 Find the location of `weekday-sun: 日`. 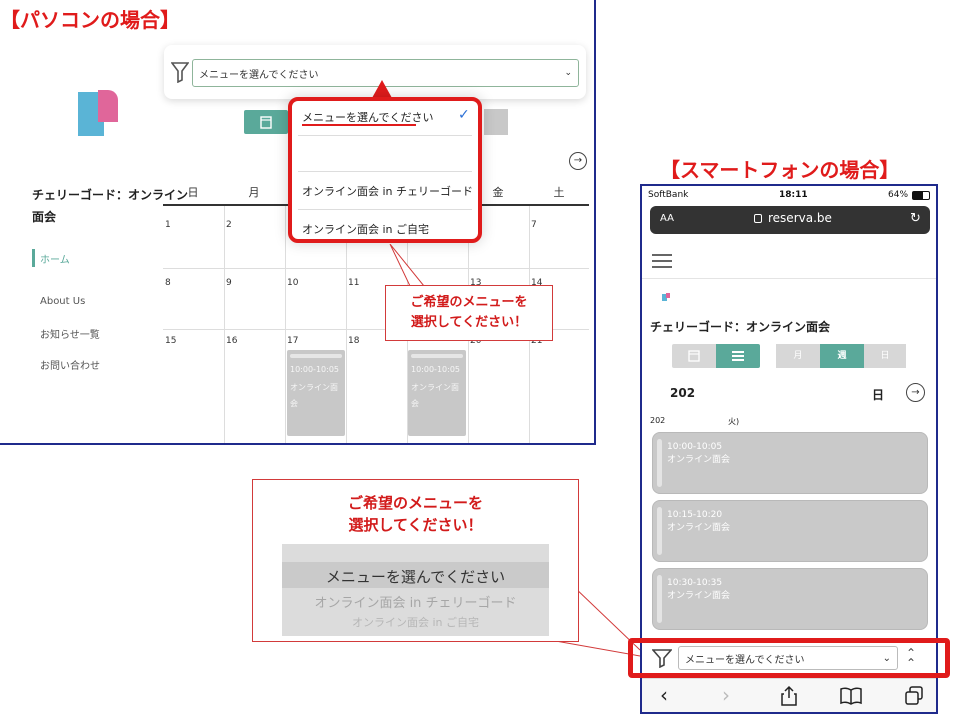

weekday-sun: 日 is located at coordinates (193, 192).